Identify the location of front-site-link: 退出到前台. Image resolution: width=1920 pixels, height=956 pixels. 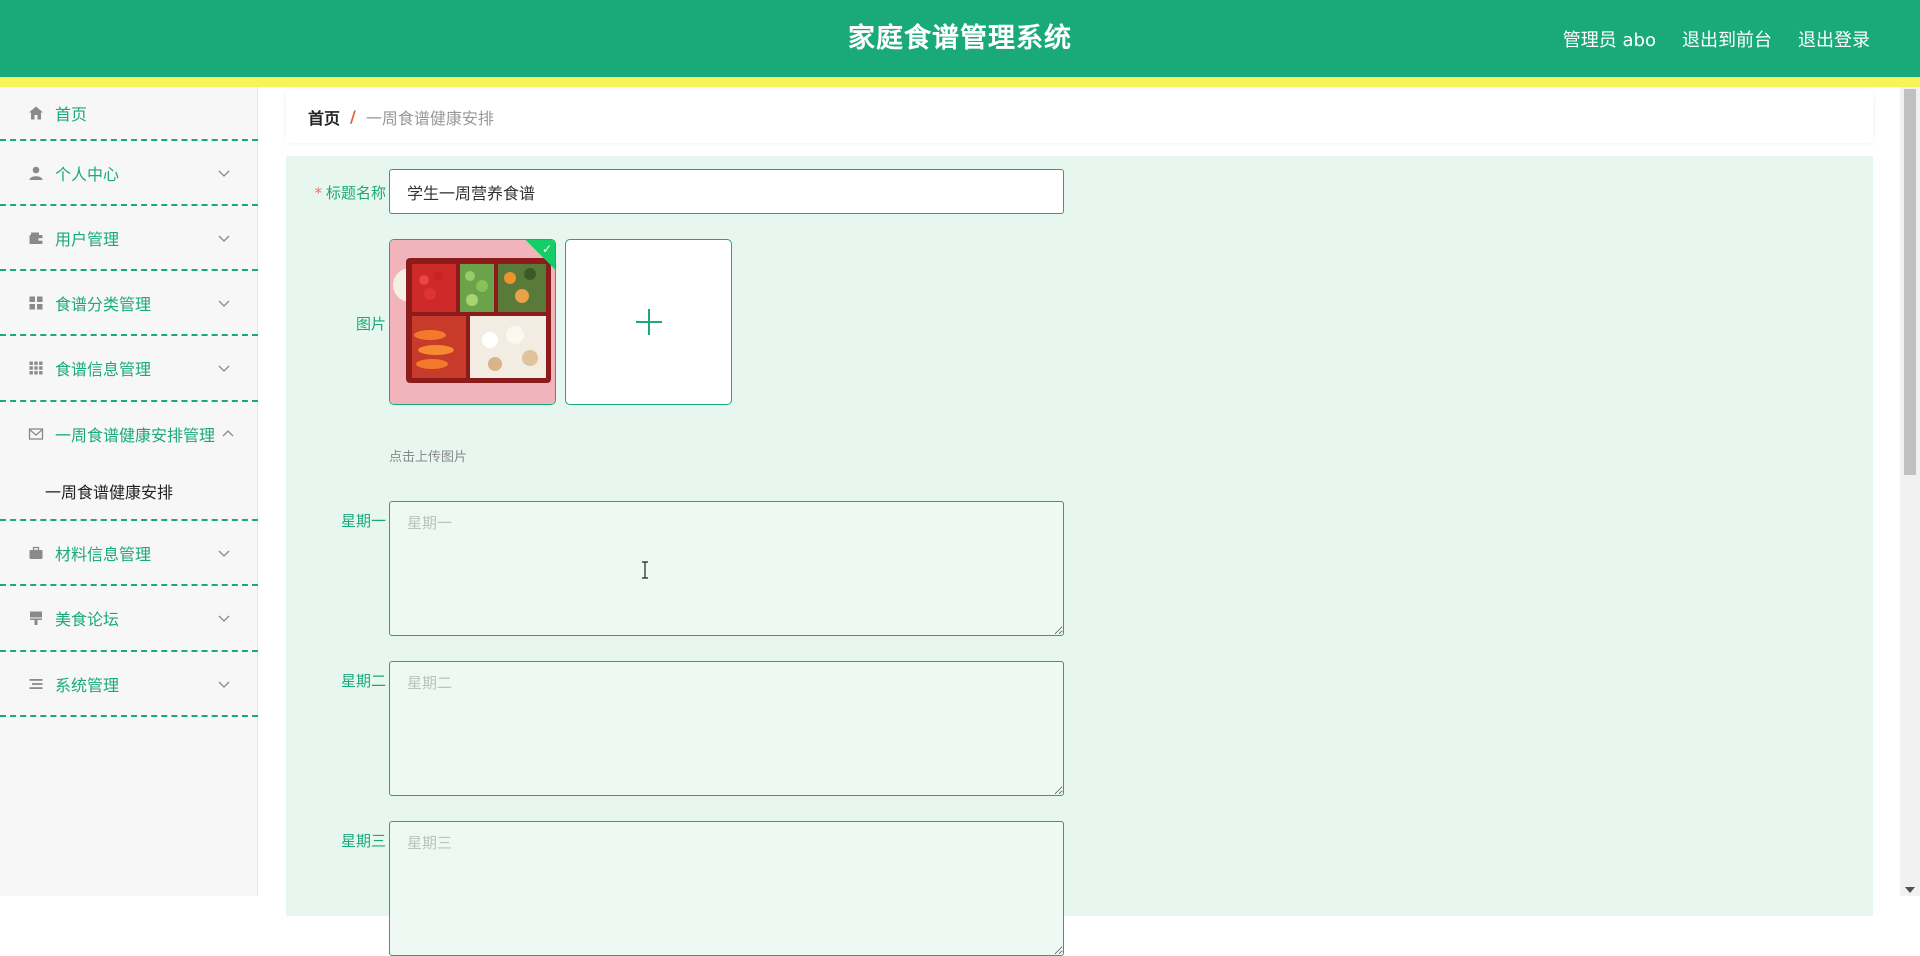
(1727, 39).